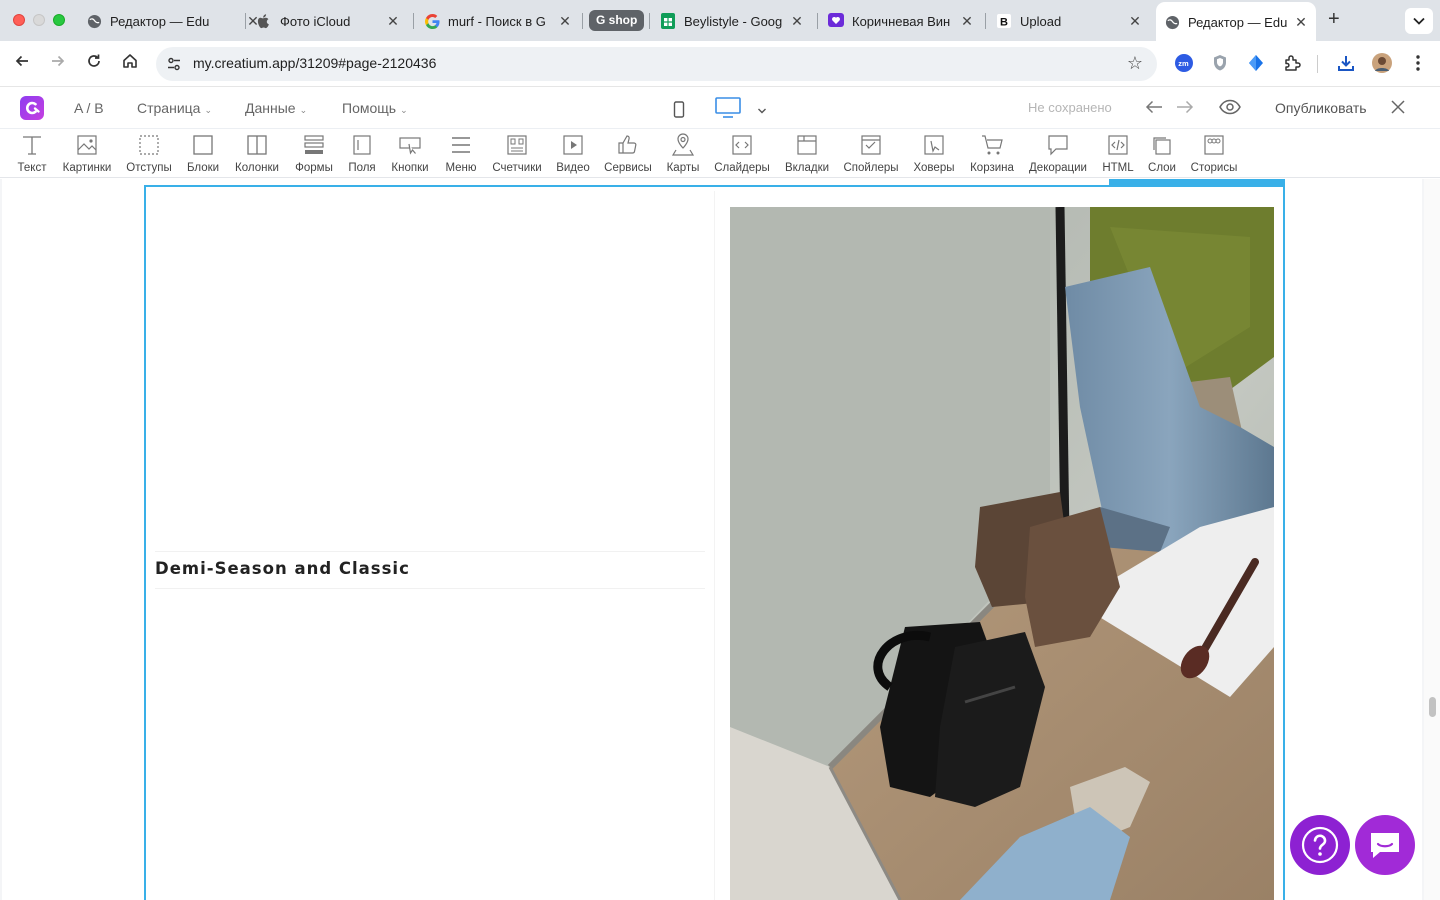 The image size is (1440, 900). I want to click on tool-label: Счетчики, so click(517, 168).